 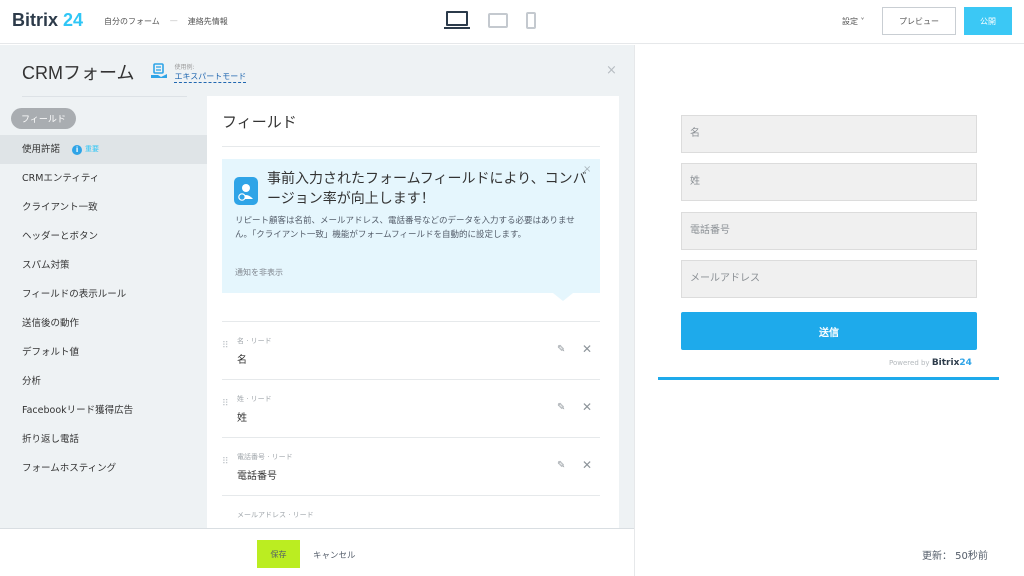 What do you see at coordinates (78, 73) in the screenshot?
I see `page-title: CRMフォーム` at bounding box center [78, 73].